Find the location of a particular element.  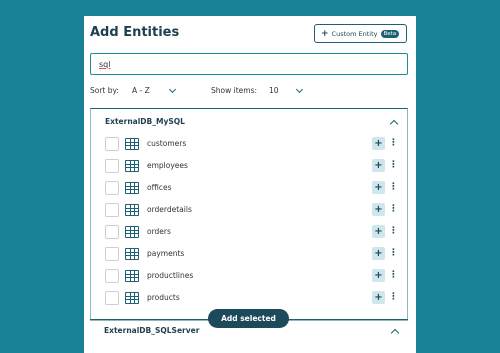

custom-entity-button: + Custom Entity Beta is located at coordinates (360, 33).